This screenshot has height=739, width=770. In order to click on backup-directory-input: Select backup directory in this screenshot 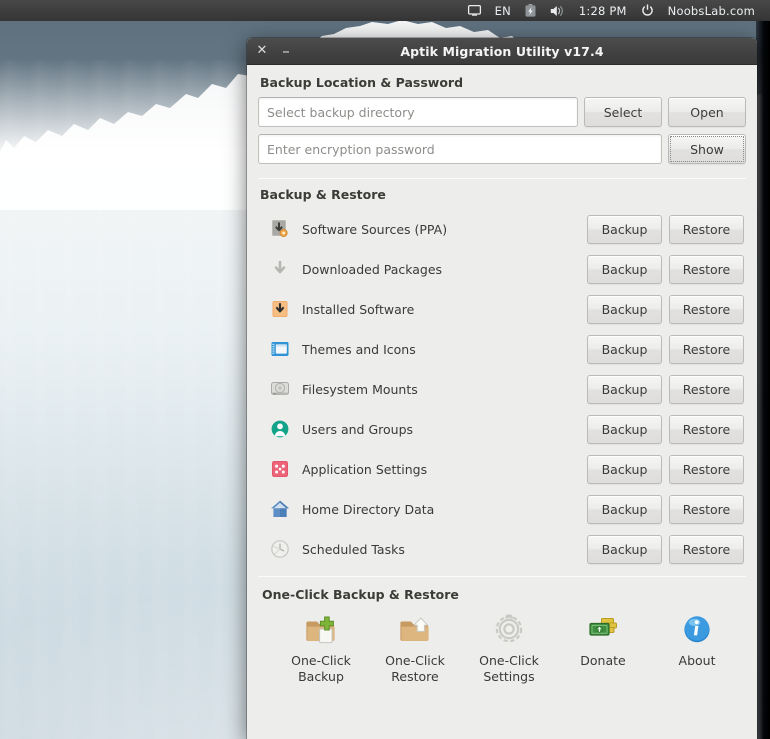, I will do `click(418, 112)`.